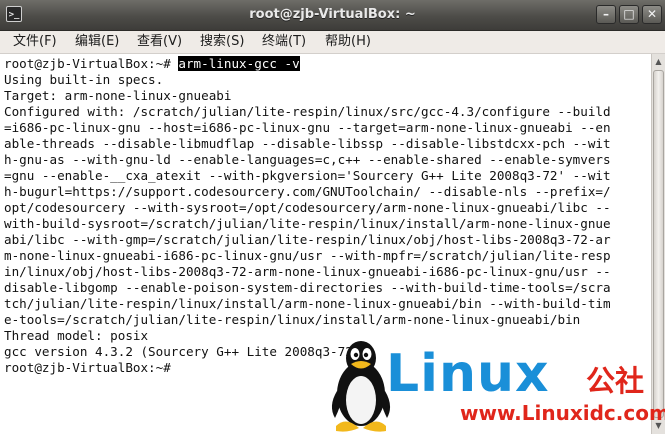  What do you see at coordinates (84, 79) in the screenshot?
I see `terminal-line: Using built-in specs.` at bounding box center [84, 79].